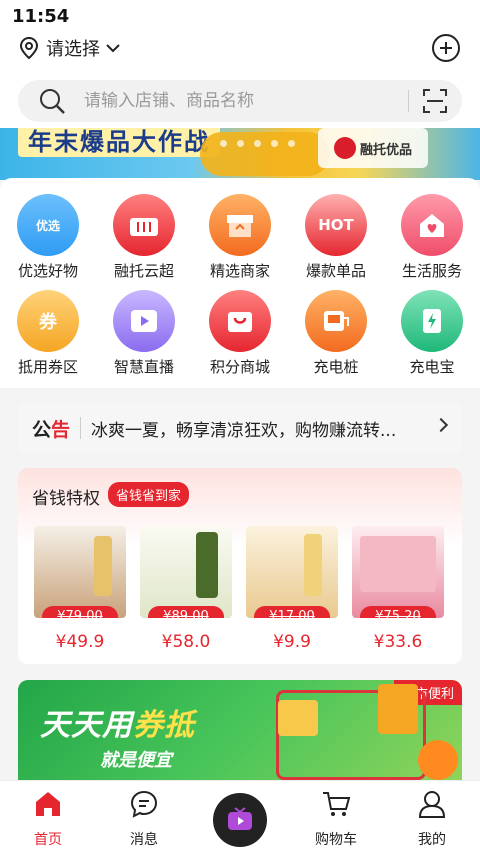 The height and width of the screenshot is (853, 480). I want to click on tv-play-icon, so click(240, 818).